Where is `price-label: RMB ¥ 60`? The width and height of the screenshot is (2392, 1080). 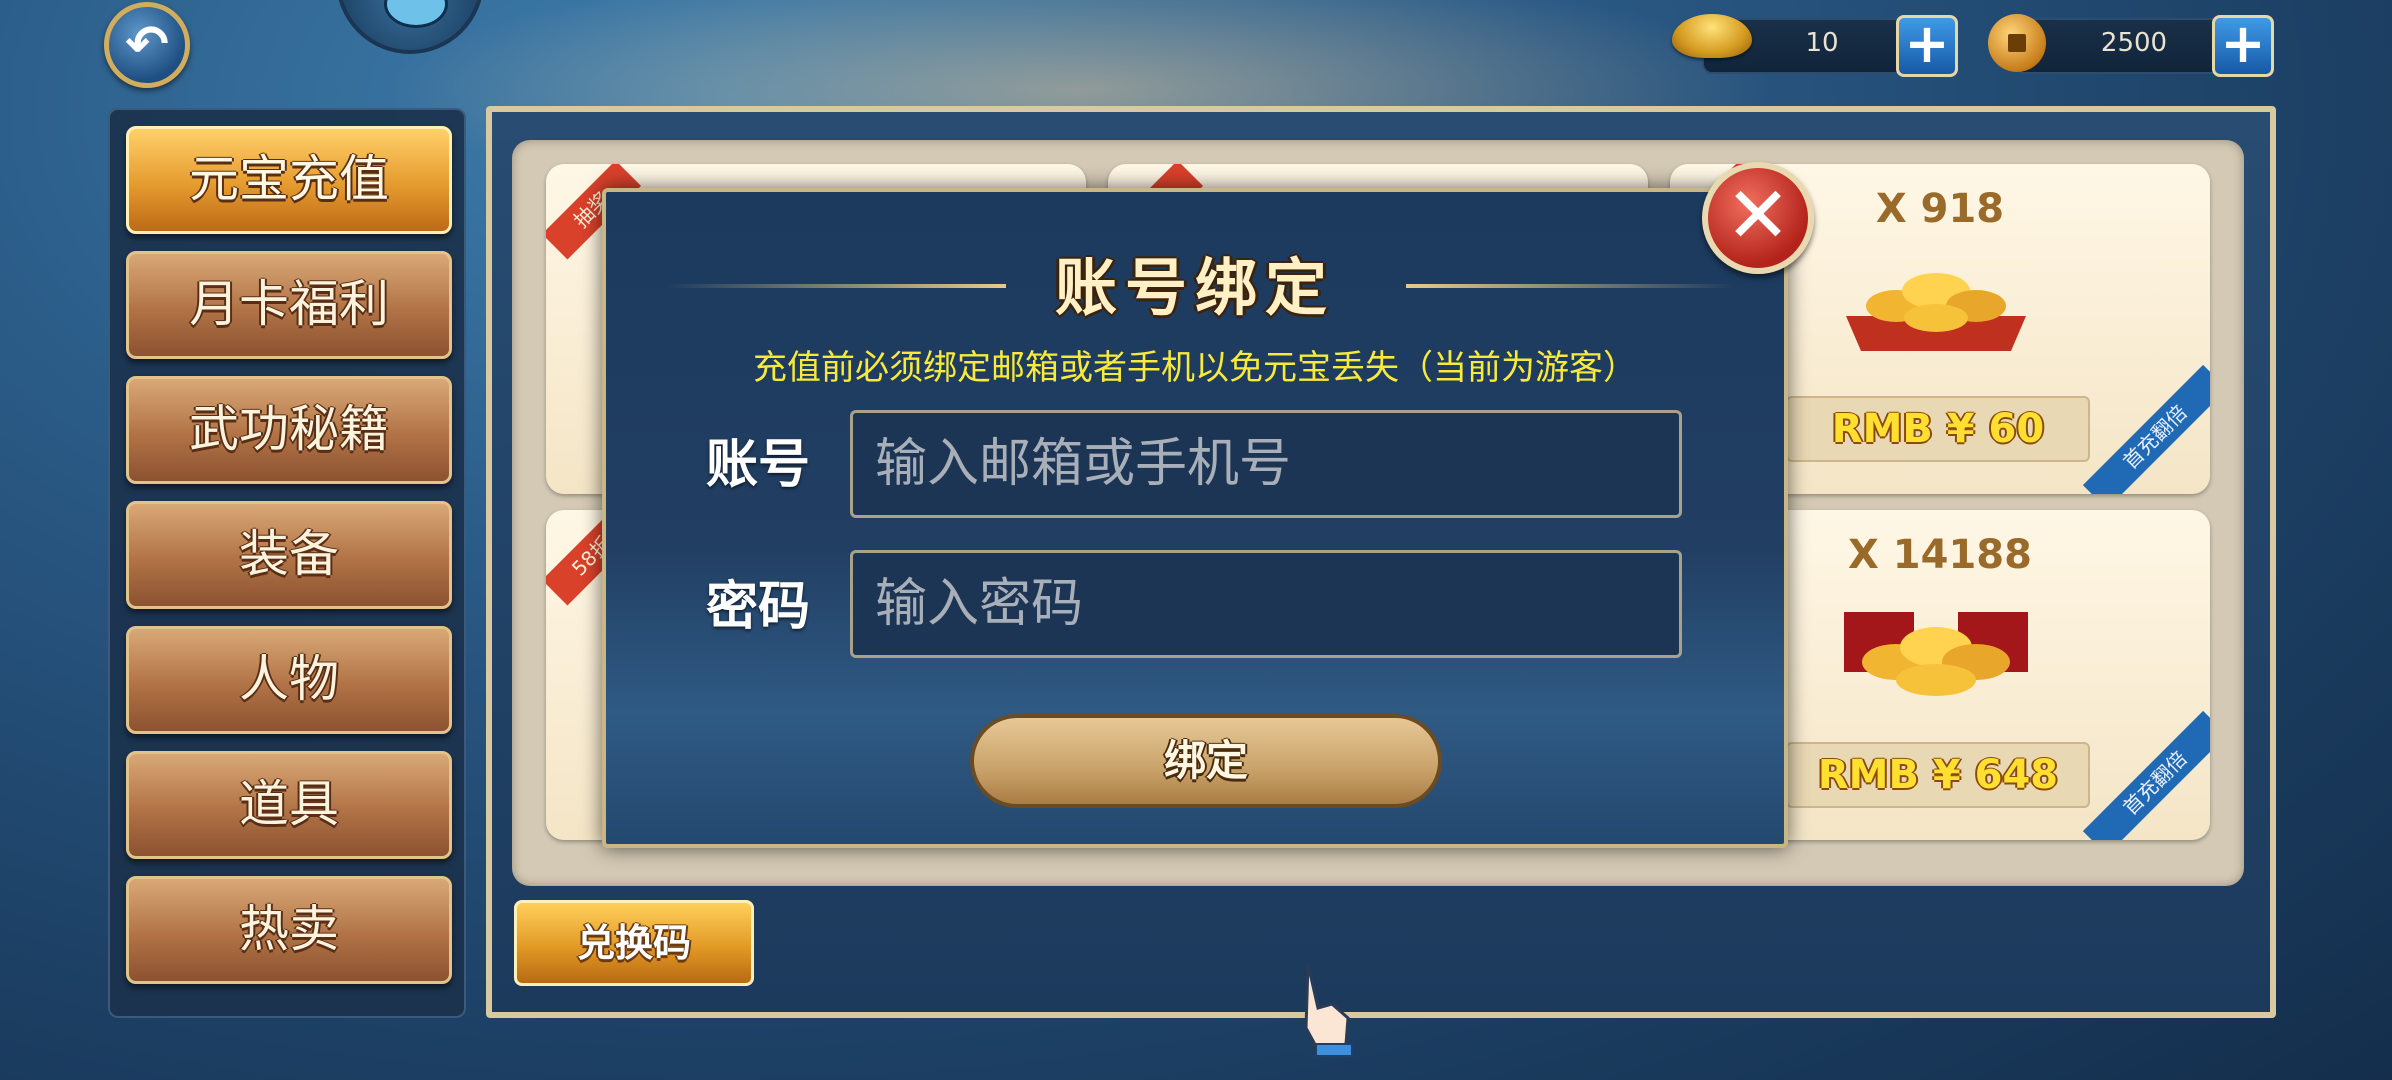 price-label: RMB ¥ 60 is located at coordinates (1938, 429).